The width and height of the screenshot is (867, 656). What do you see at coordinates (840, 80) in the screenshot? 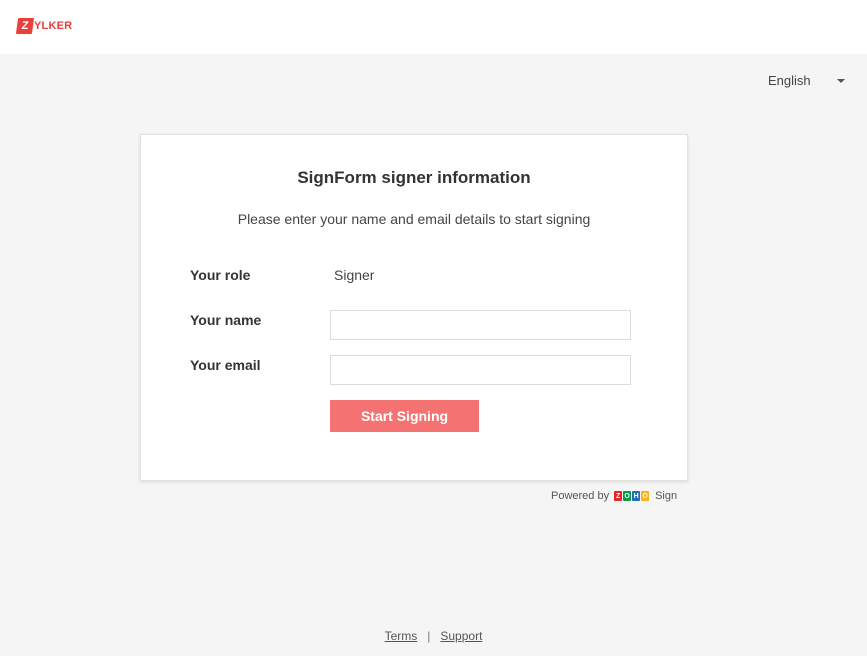
I see `caret-down-icon` at bounding box center [840, 80].